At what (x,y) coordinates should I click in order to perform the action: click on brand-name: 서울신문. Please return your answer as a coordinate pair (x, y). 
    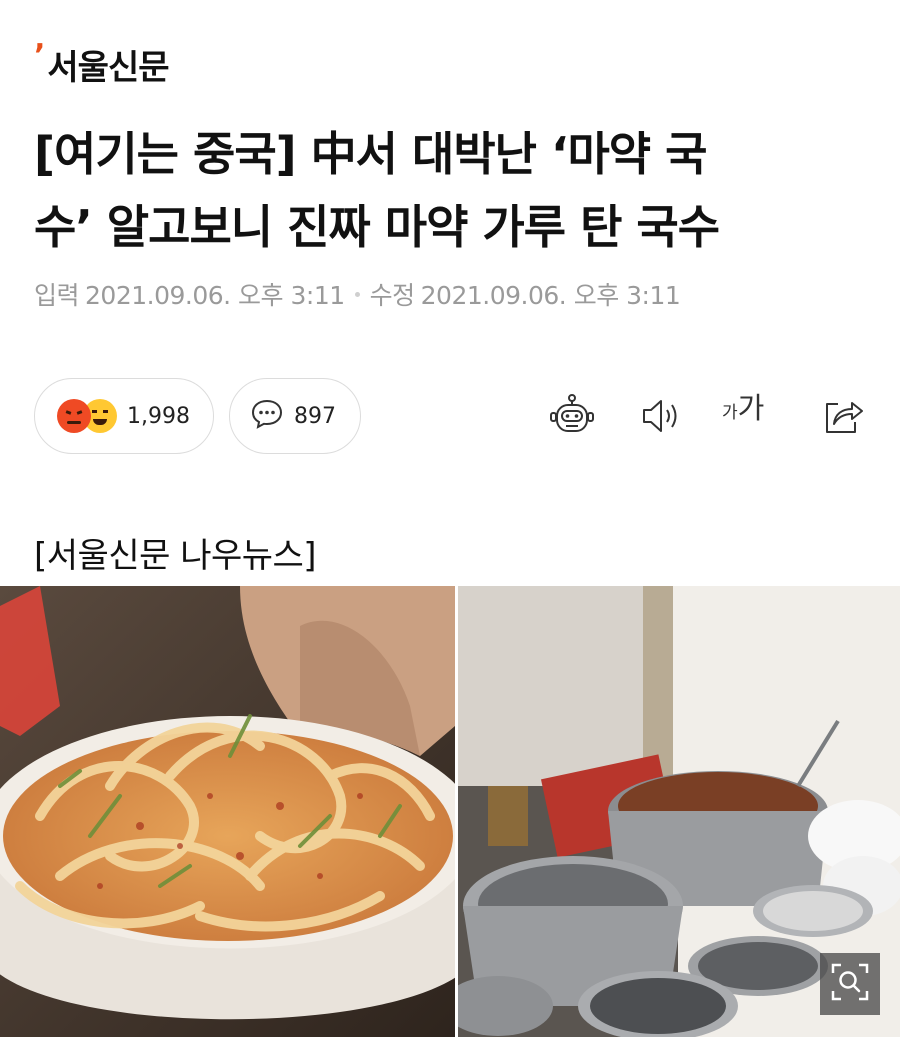
    Looking at the image, I should click on (108, 68).